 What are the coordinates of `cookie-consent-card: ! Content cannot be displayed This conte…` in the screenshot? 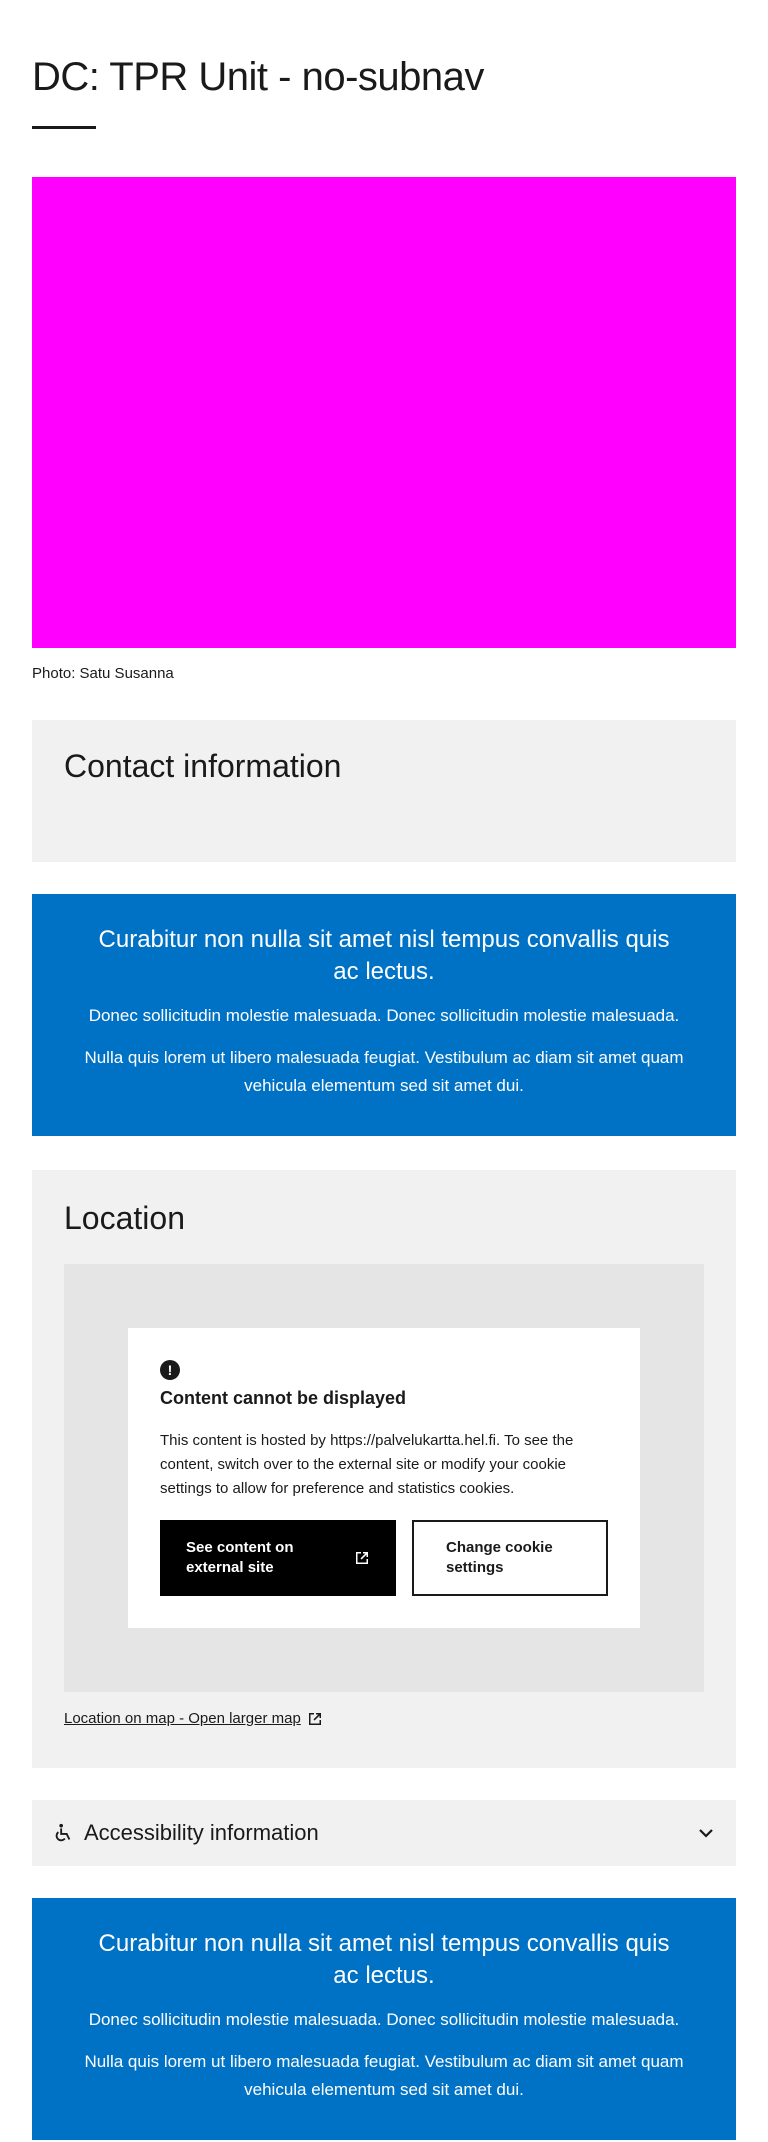 It's located at (384, 1478).